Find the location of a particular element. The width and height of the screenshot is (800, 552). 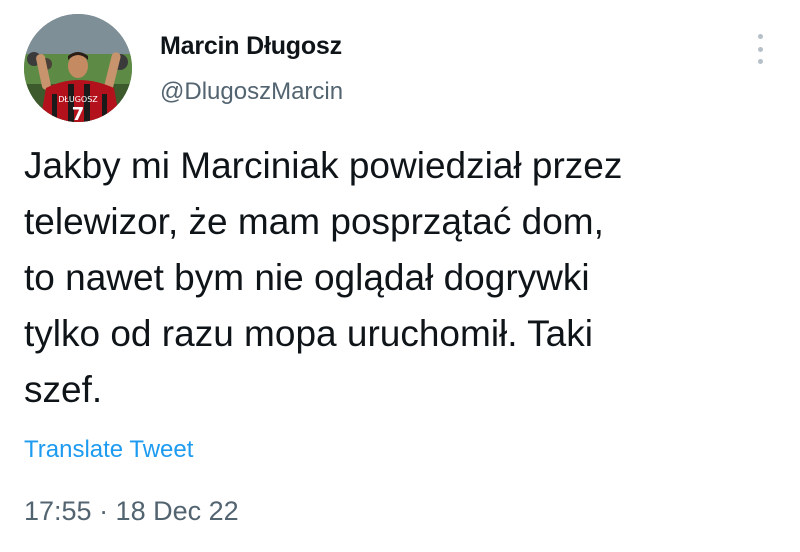

translate-tweet-link: Translate Tweet is located at coordinates (108, 450).